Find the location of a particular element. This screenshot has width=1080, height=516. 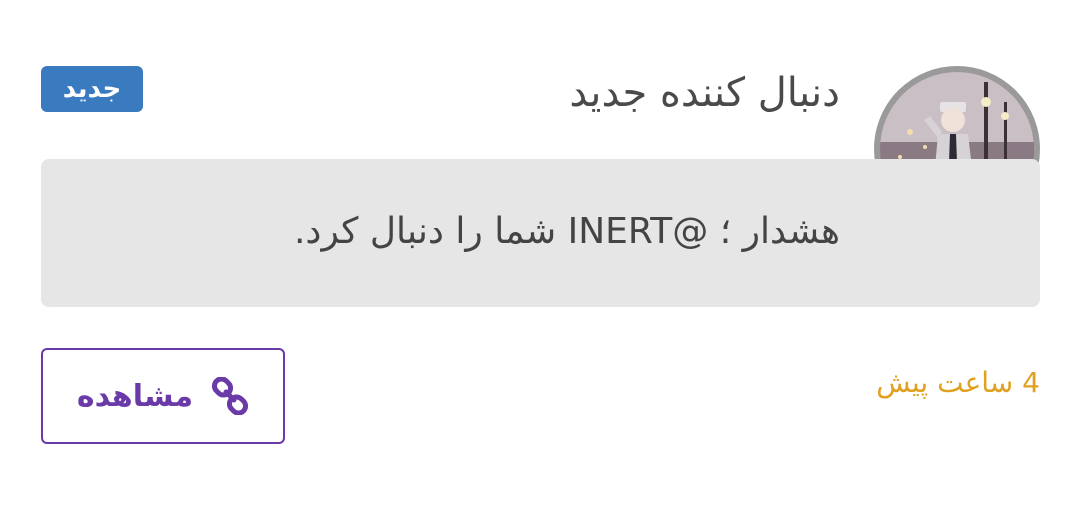

link-icon is located at coordinates (230, 396).